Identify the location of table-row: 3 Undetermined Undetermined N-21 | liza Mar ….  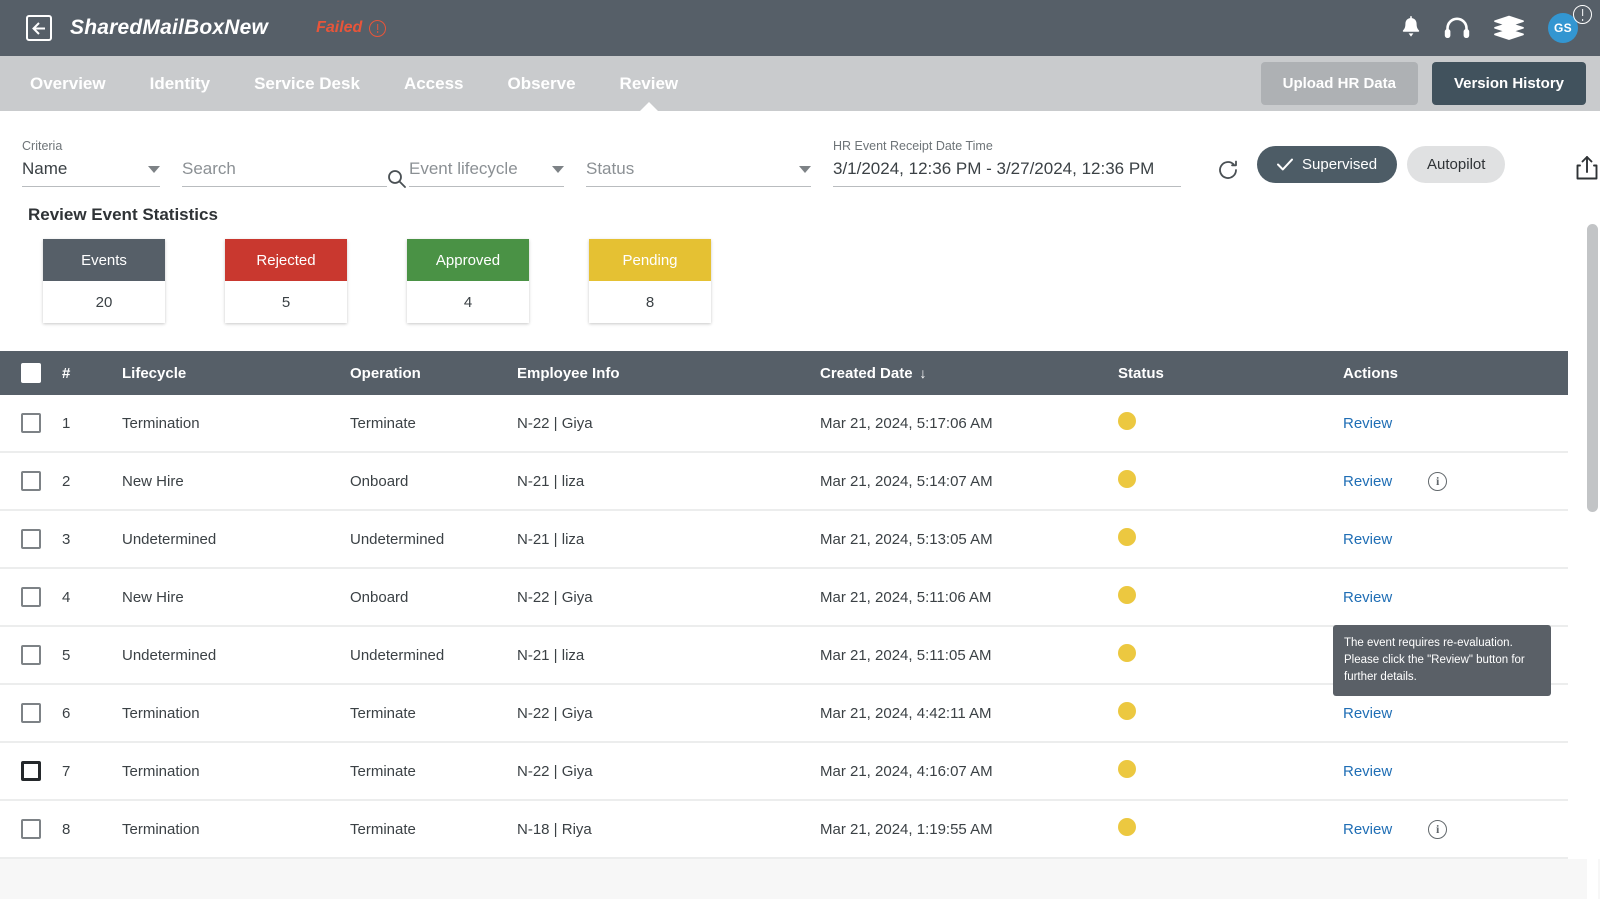
(784, 540).